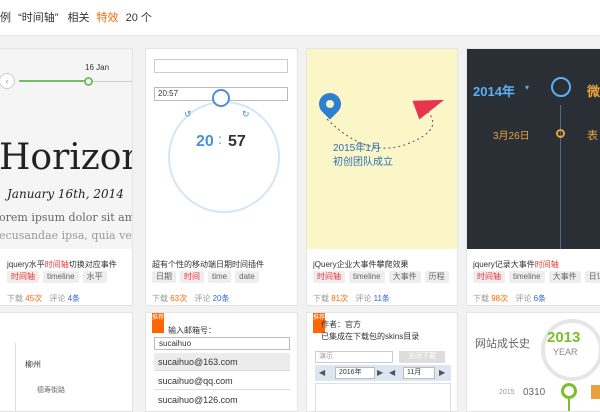 This screenshot has width=600, height=412. What do you see at coordinates (533, 149) in the screenshot?
I see `card-4-thumbnail: 2014年 ▾ 微 3月26日 表` at bounding box center [533, 149].